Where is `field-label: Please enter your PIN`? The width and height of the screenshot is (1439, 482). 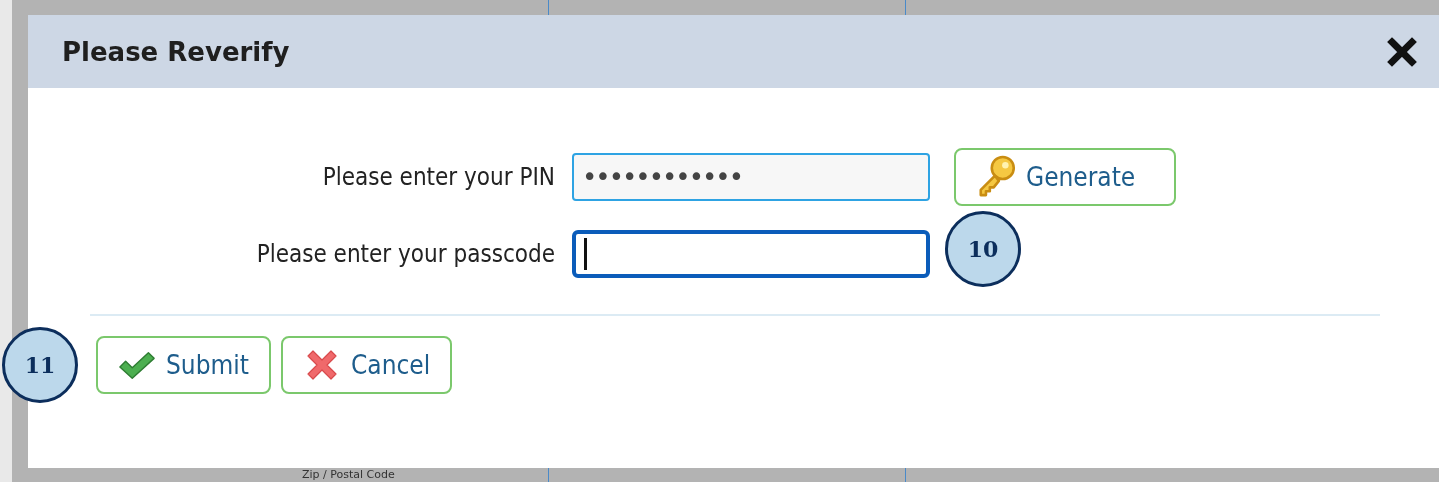 field-label: Please enter your PIN is located at coordinates (438, 177).